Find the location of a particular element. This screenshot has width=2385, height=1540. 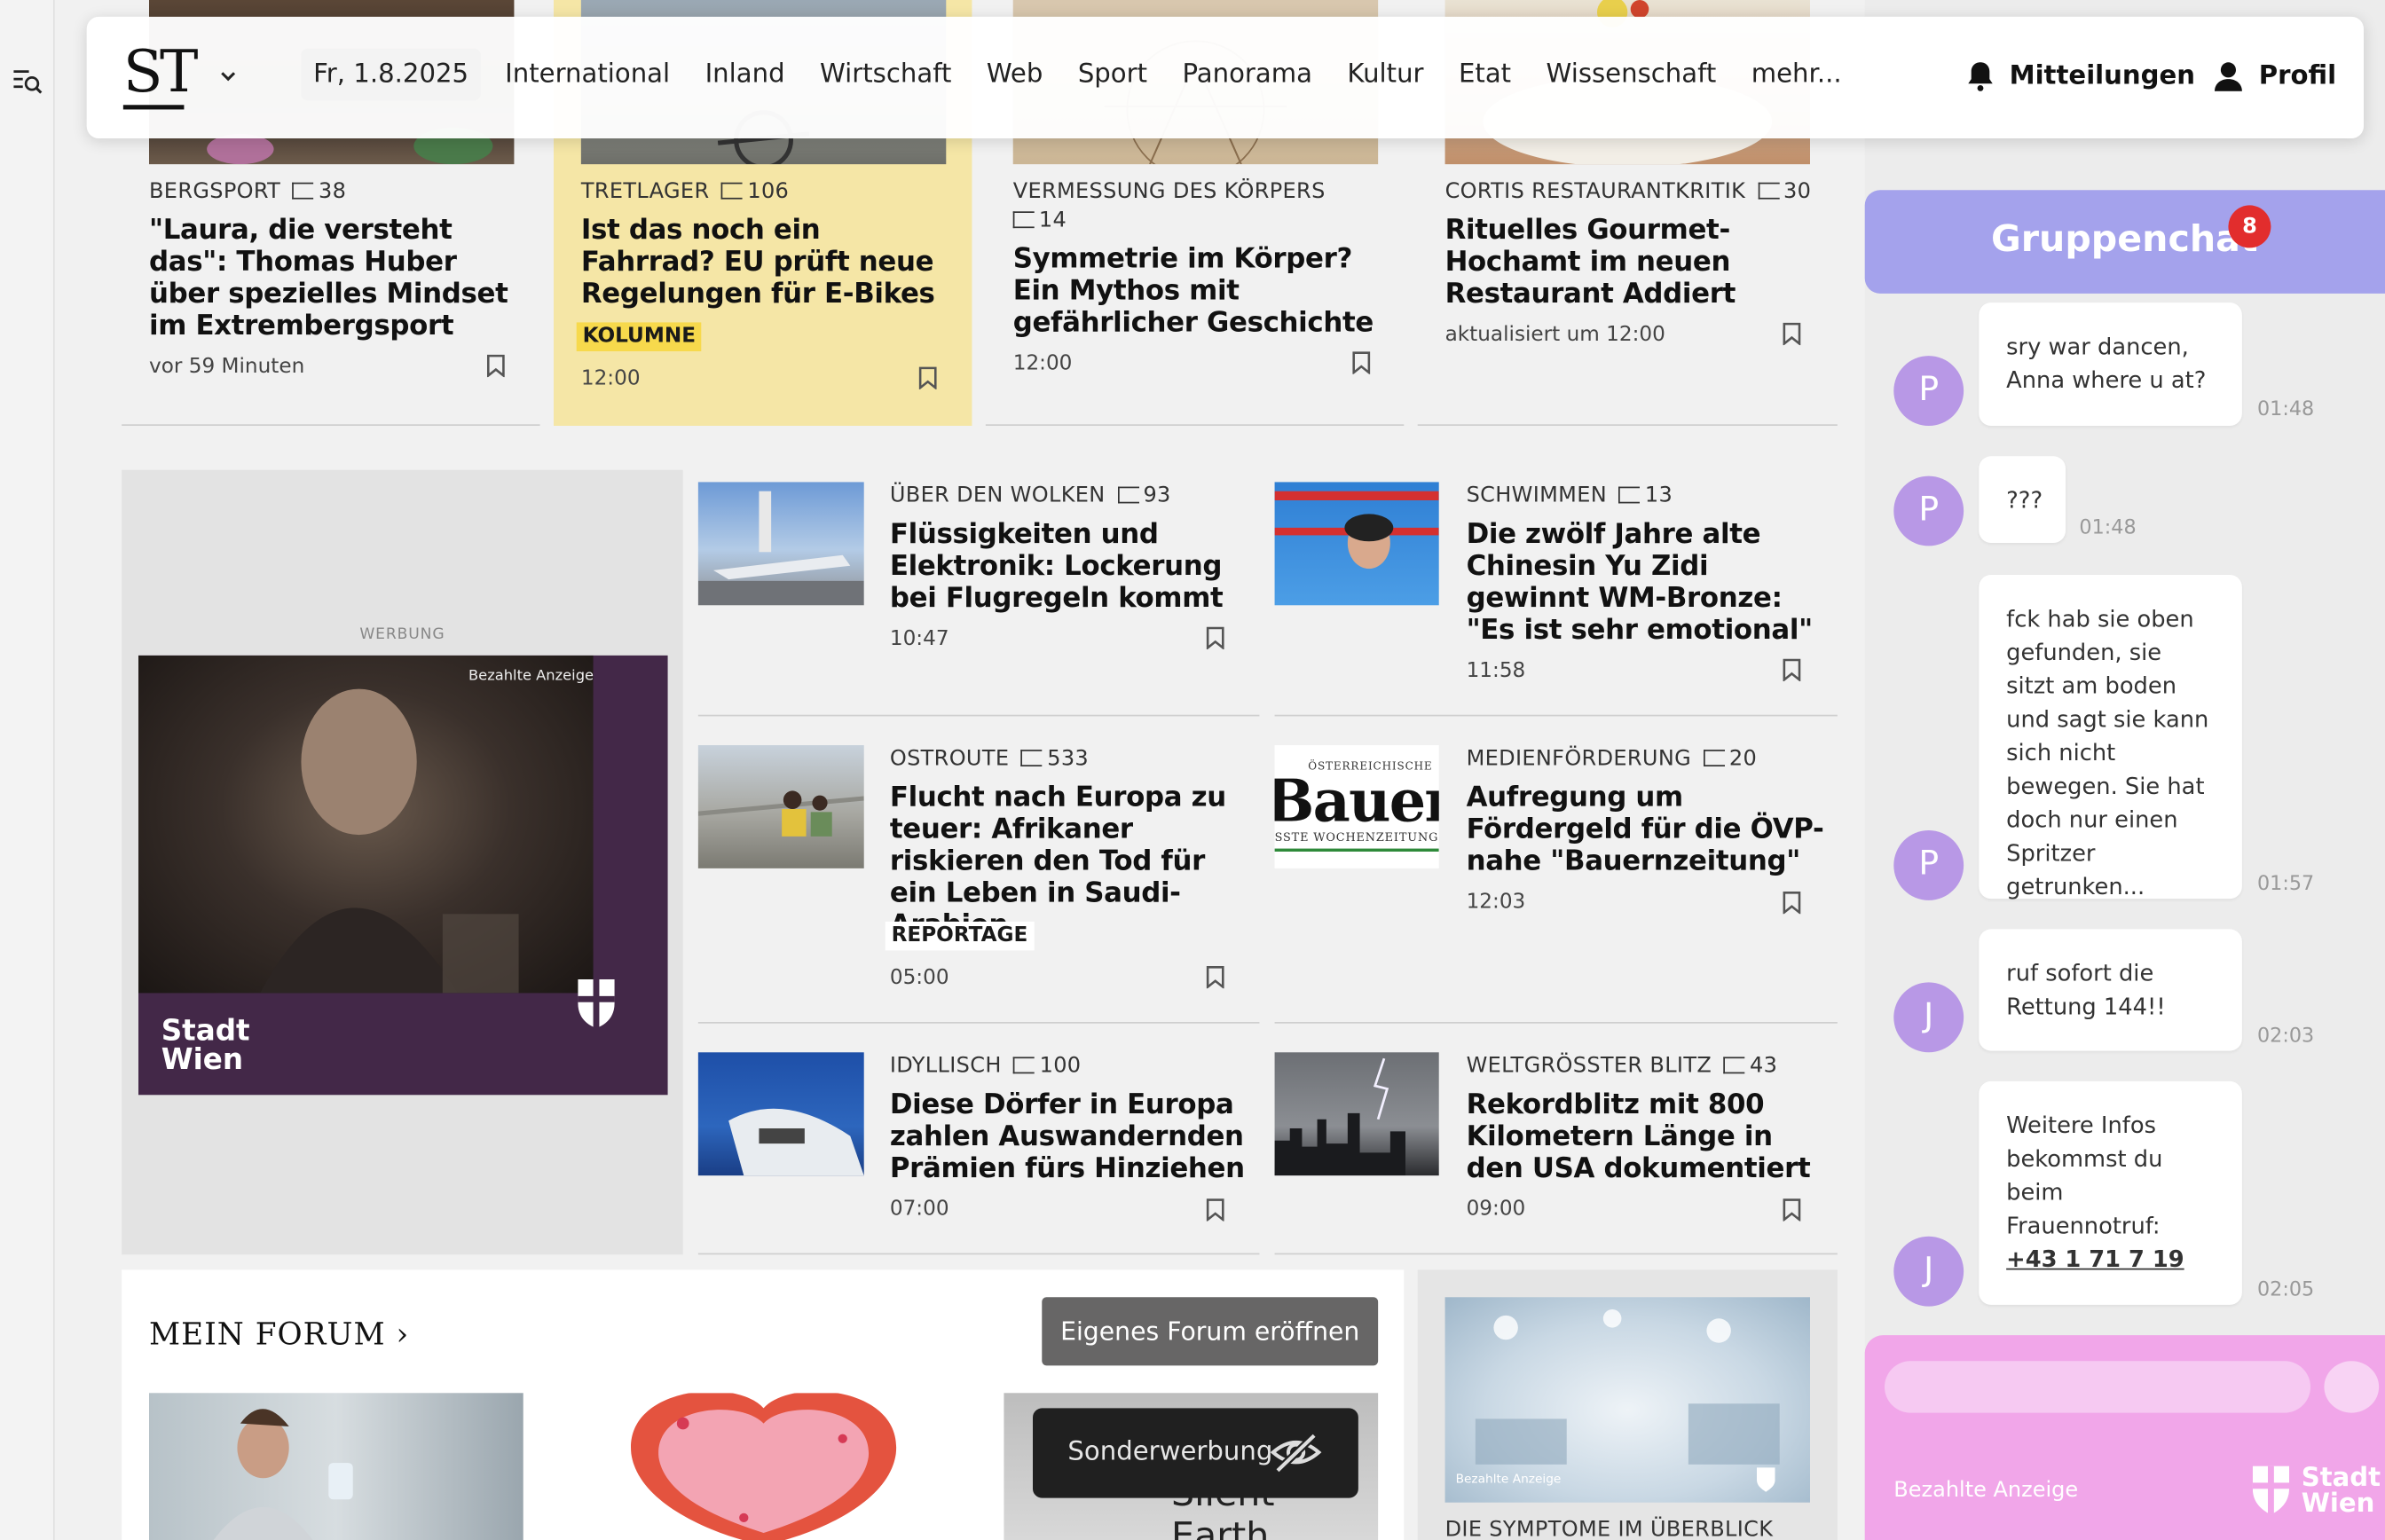

send-button is located at coordinates (2352, 1387).